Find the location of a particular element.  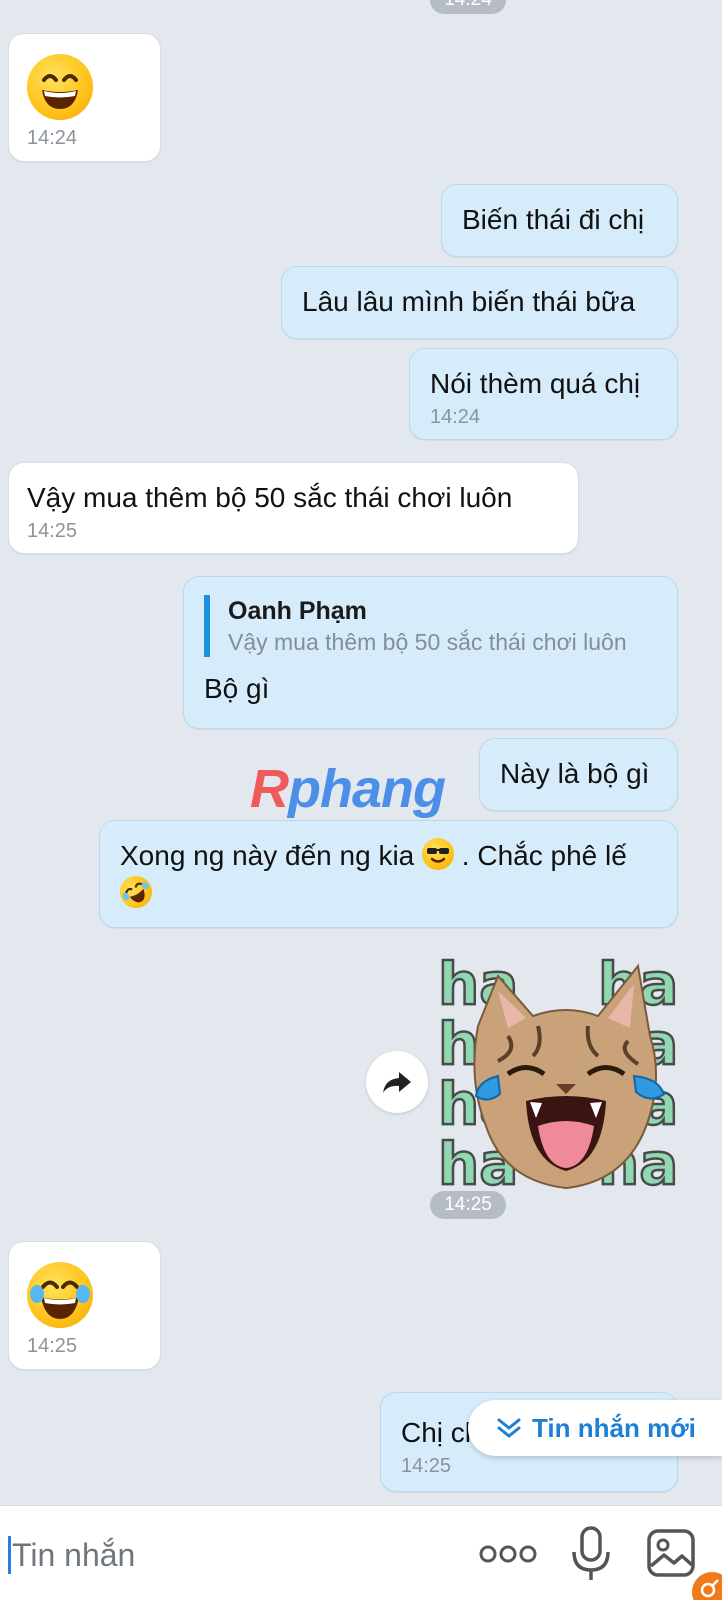

new-messages-label: Tin nhắn mới is located at coordinates (614, 1428).